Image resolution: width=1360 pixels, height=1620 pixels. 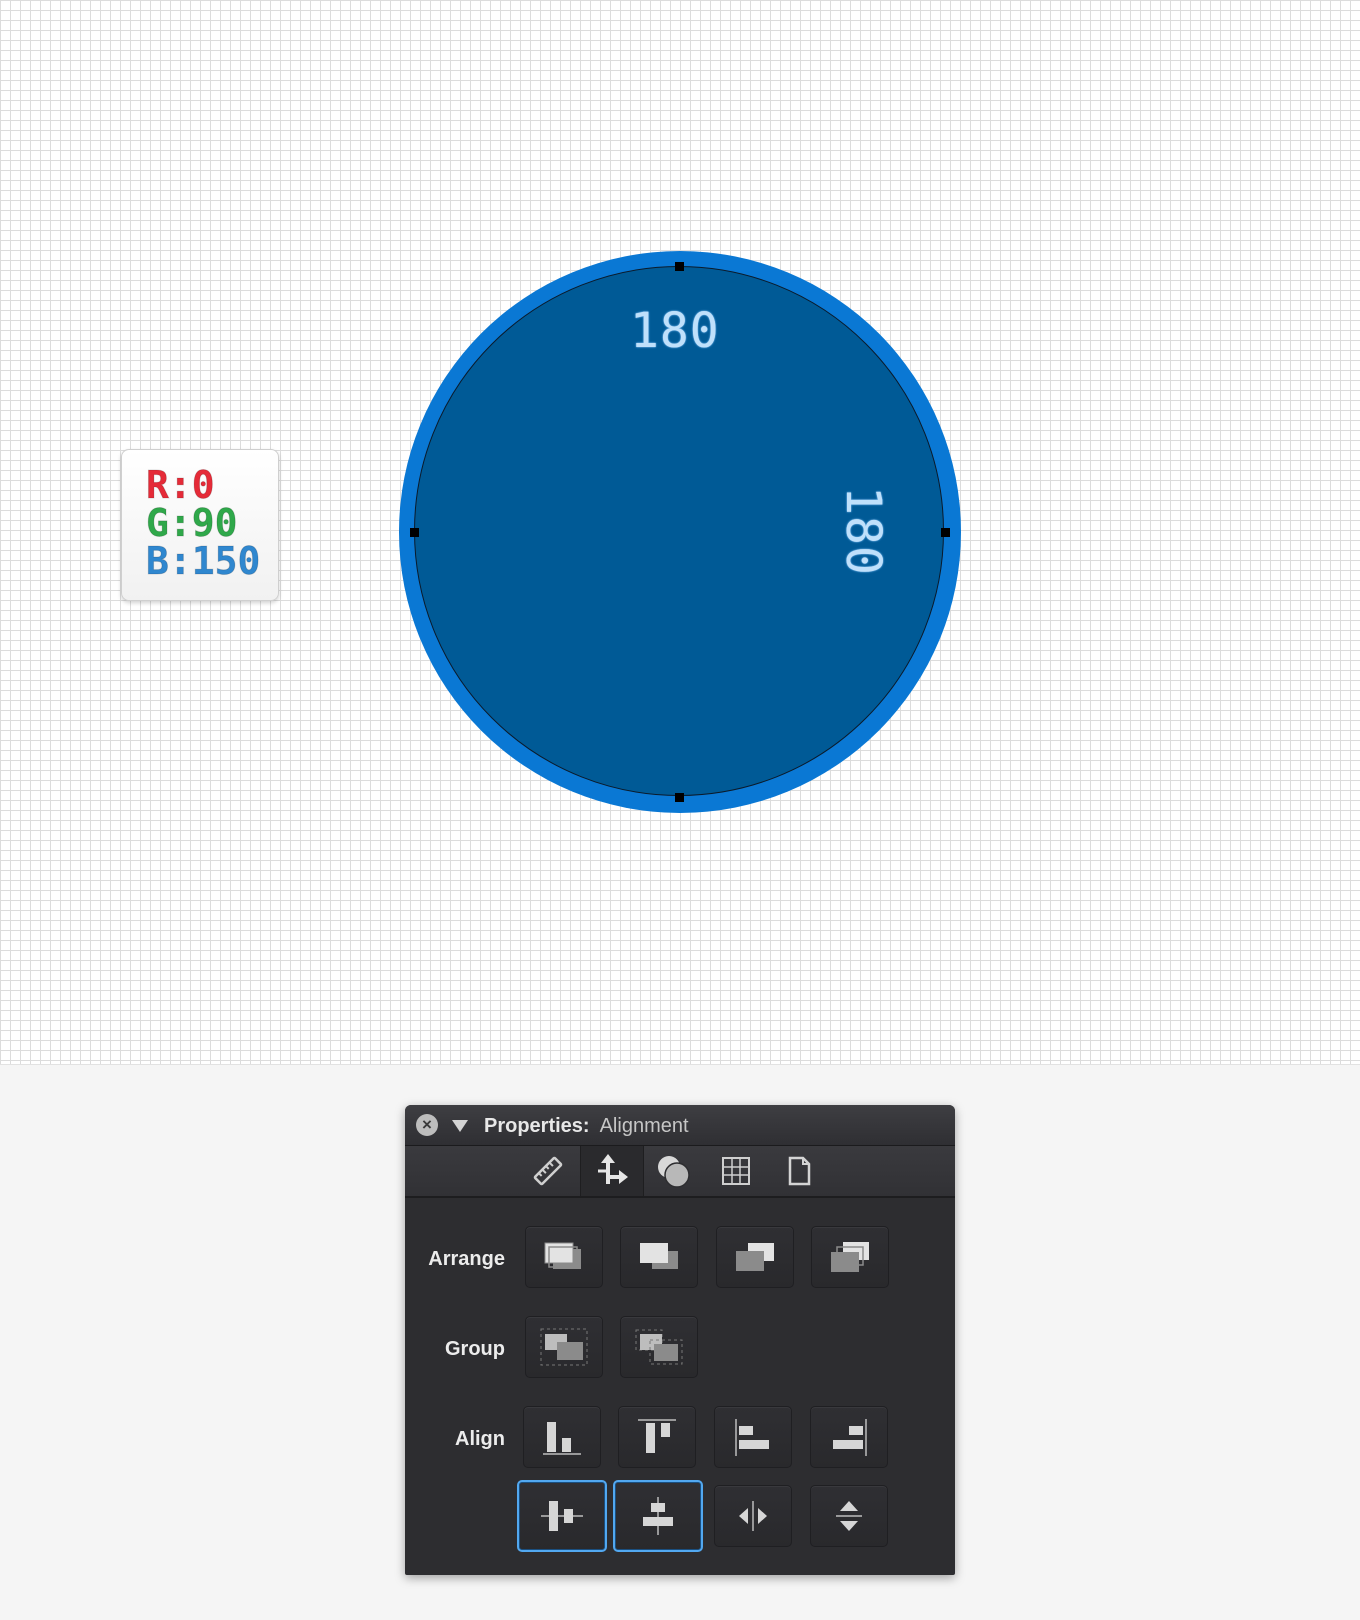 What do you see at coordinates (537, 1126) in the screenshot?
I see `panel-title-bold: Properties:` at bounding box center [537, 1126].